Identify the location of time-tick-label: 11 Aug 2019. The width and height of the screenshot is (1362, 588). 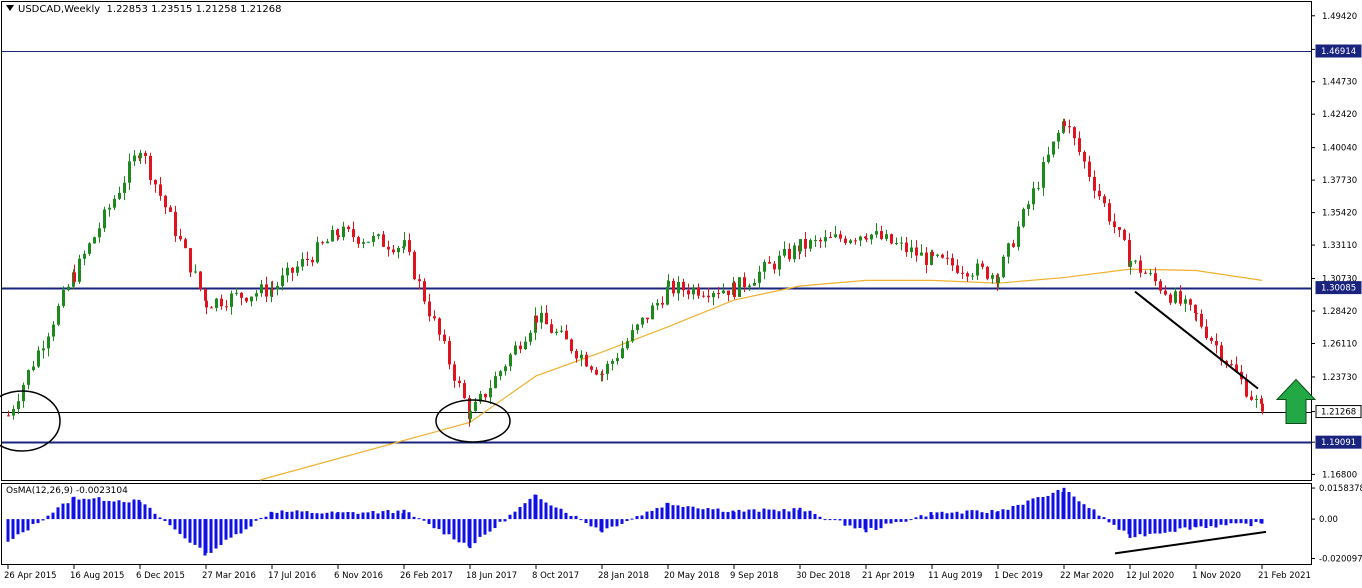
(955, 576).